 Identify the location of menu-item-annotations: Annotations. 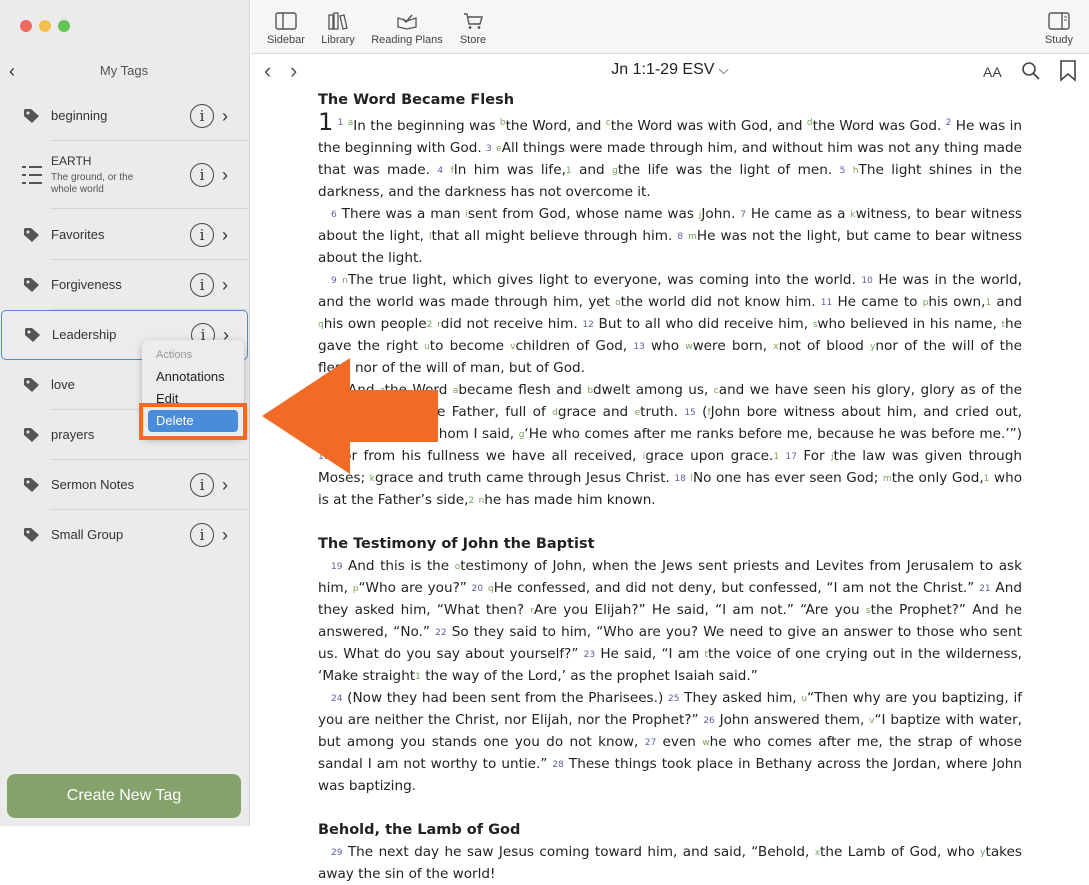
(190, 376).